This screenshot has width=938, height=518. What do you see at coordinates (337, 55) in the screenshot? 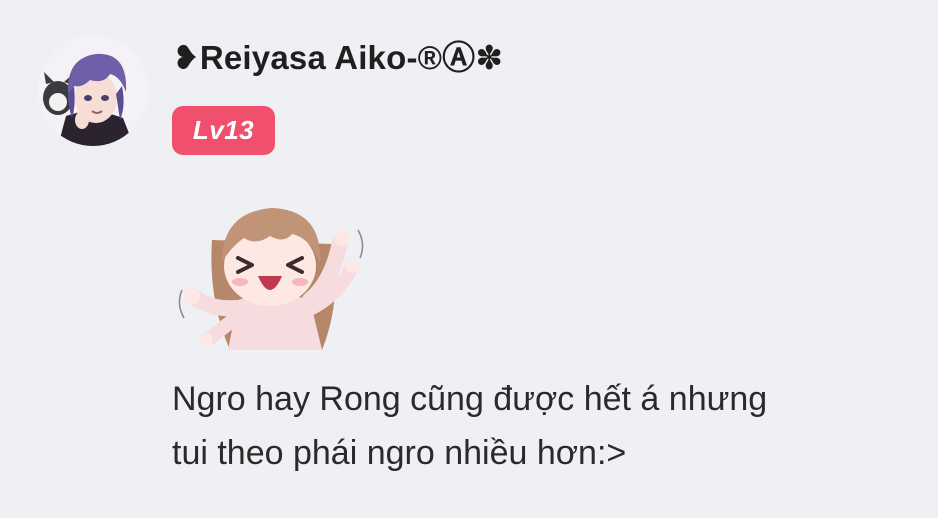
I see `author-name: ❥Reiyasa Aiko-®Ⓐ✽` at bounding box center [337, 55].